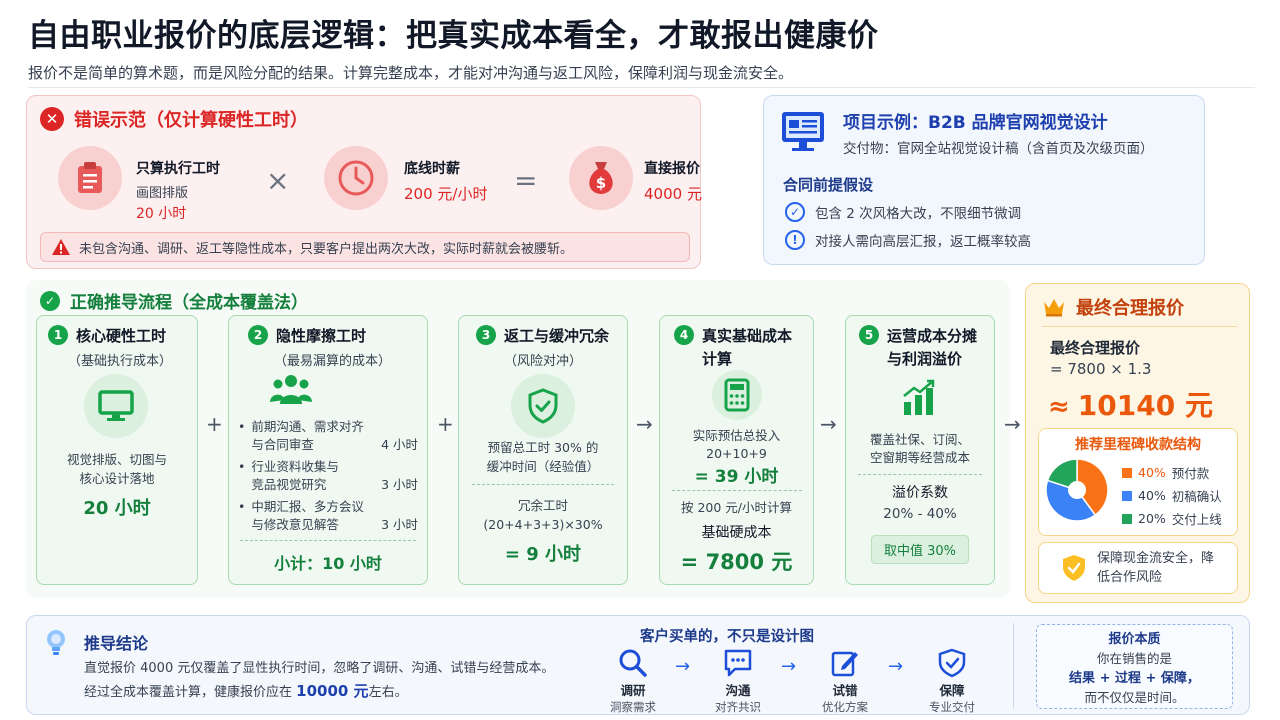 This screenshot has width=1280, height=720. I want to click on step-number-2: 2, so click(258, 335).